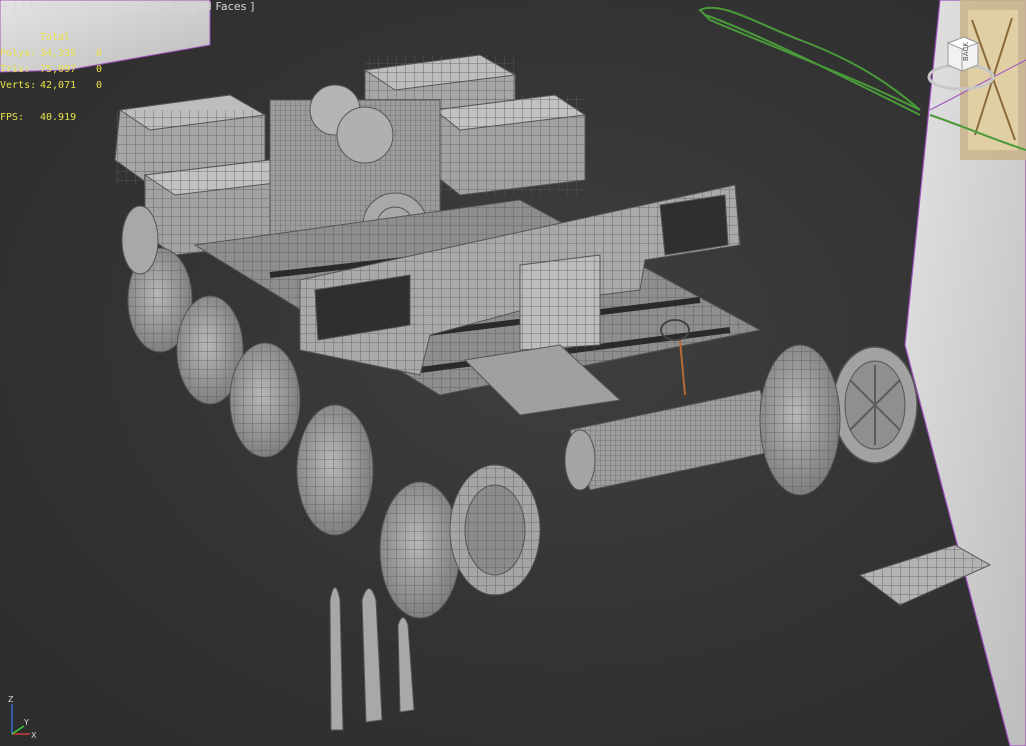 Image resolution: width=1026 pixels, height=746 pixels. Describe the element at coordinates (55, 37) in the screenshot. I see `stats-header: Total` at that location.